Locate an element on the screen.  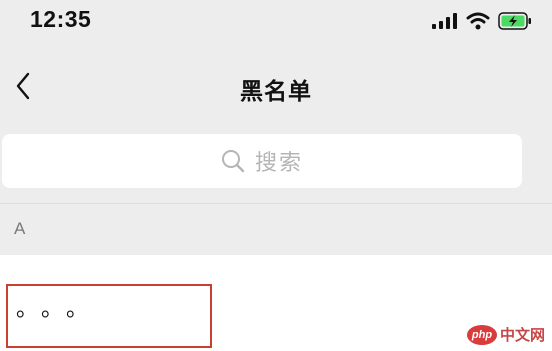
status-bar: 12:35 is located at coordinates (276, 22).